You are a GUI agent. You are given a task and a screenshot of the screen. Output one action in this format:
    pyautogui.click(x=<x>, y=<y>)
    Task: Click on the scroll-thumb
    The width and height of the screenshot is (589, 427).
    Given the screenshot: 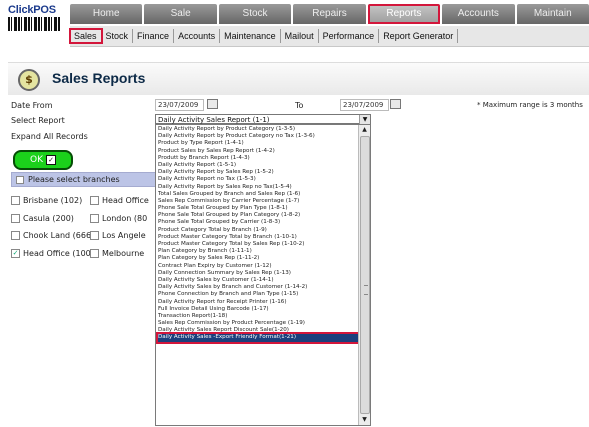 What is the action you would take?
    pyautogui.click(x=365, y=275)
    